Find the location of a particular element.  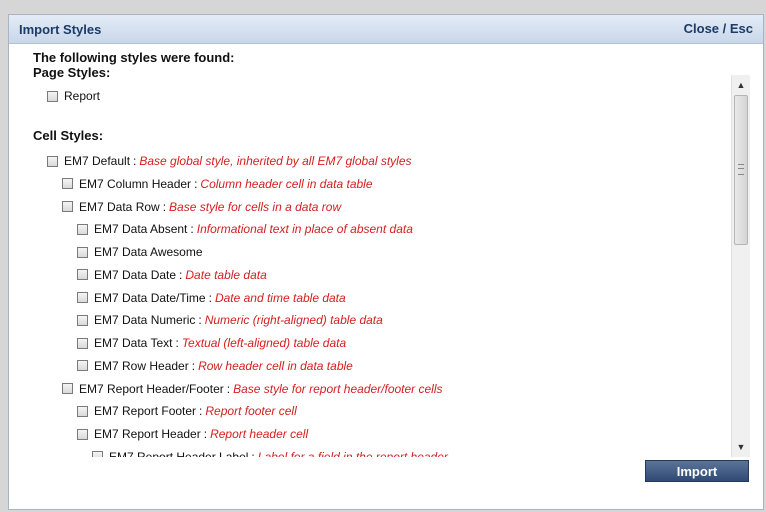

style-name: EM7 Data Date is located at coordinates (135, 274).